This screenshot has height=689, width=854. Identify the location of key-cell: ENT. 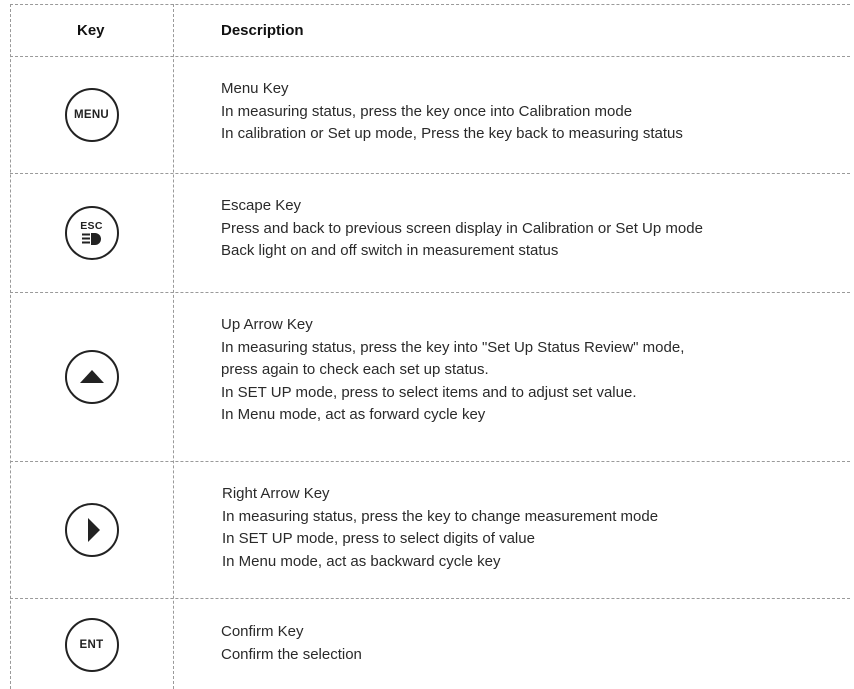
(91, 643).